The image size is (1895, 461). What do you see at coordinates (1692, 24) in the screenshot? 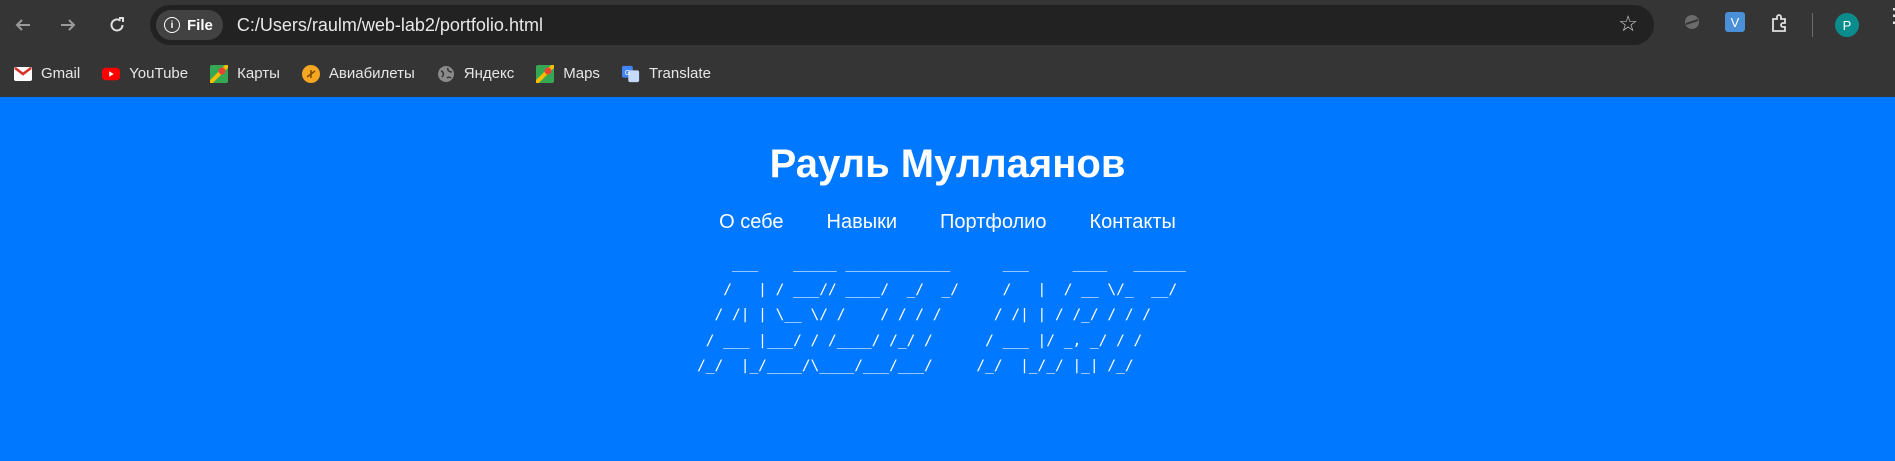
I see `extension-spy-icon` at bounding box center [1692, 24].